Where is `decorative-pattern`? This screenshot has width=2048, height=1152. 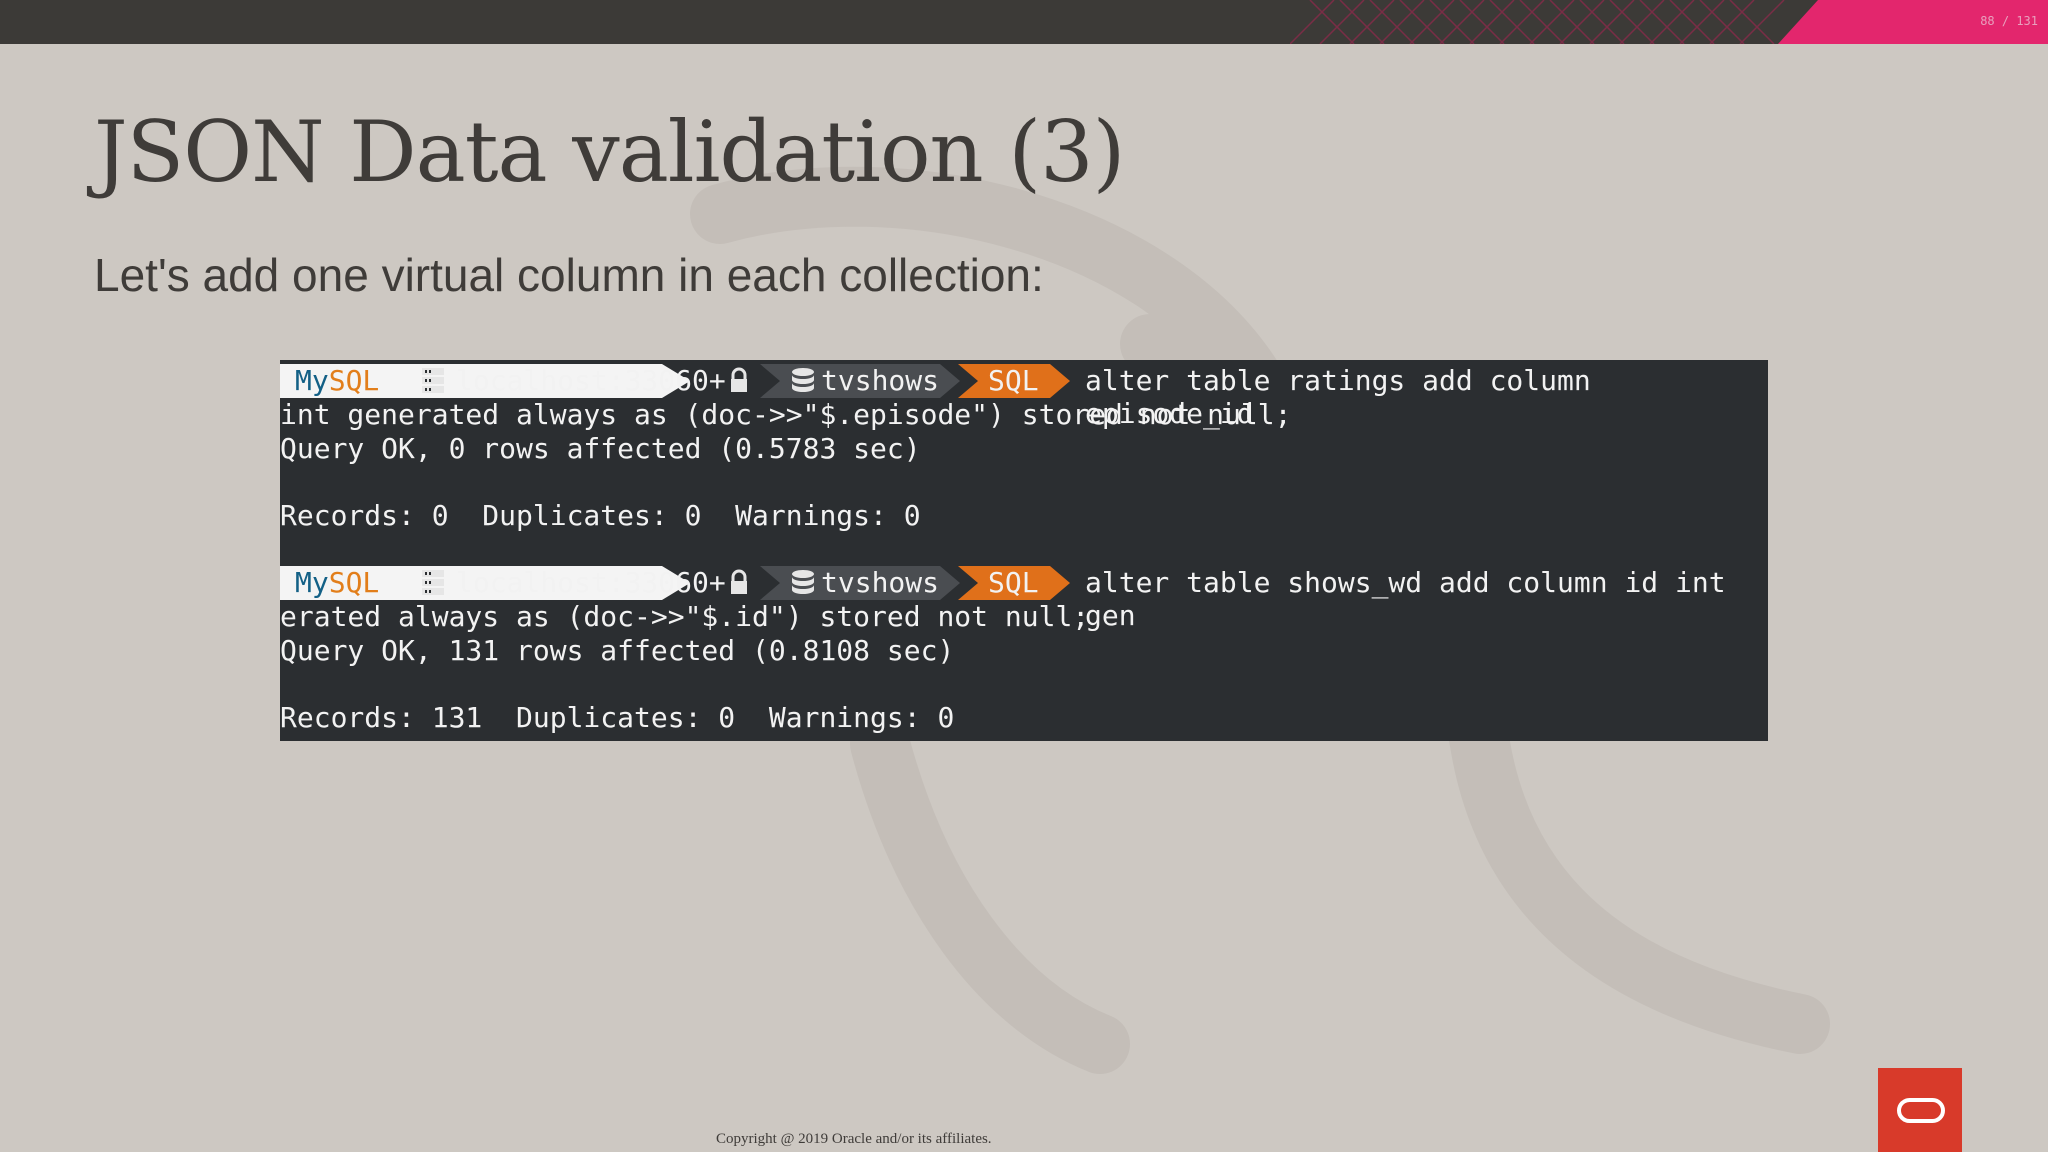 decorative-pattern is located at coordinates (1537, 22).